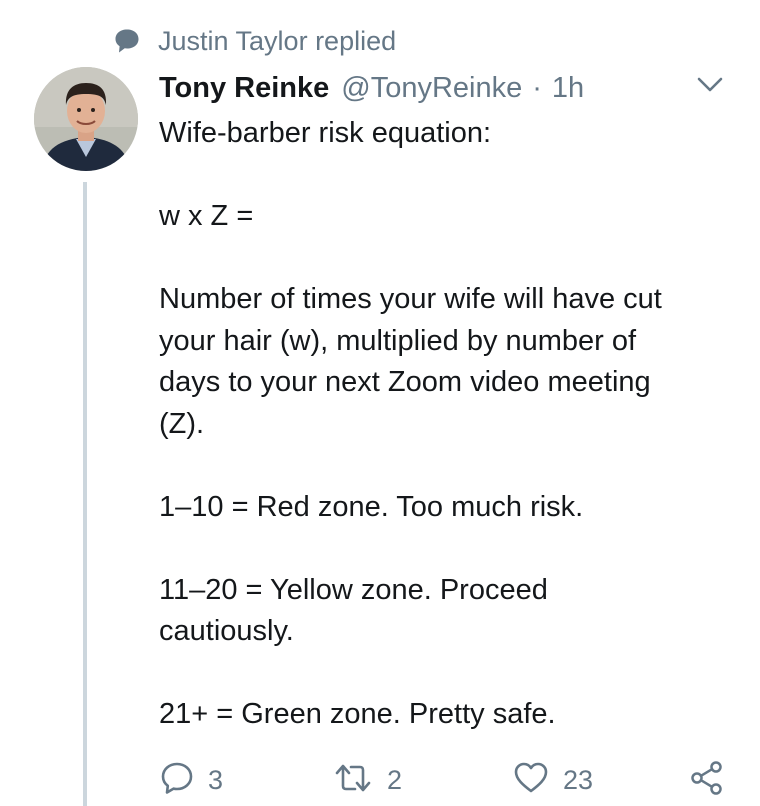  I want to click on tweet-line: your hair (w), multiplied by number of, so click(398, 340).